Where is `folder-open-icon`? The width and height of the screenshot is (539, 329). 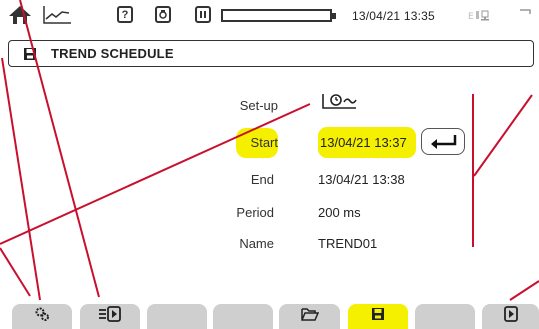 folder-open-icon is located at coordinates (310, 316).